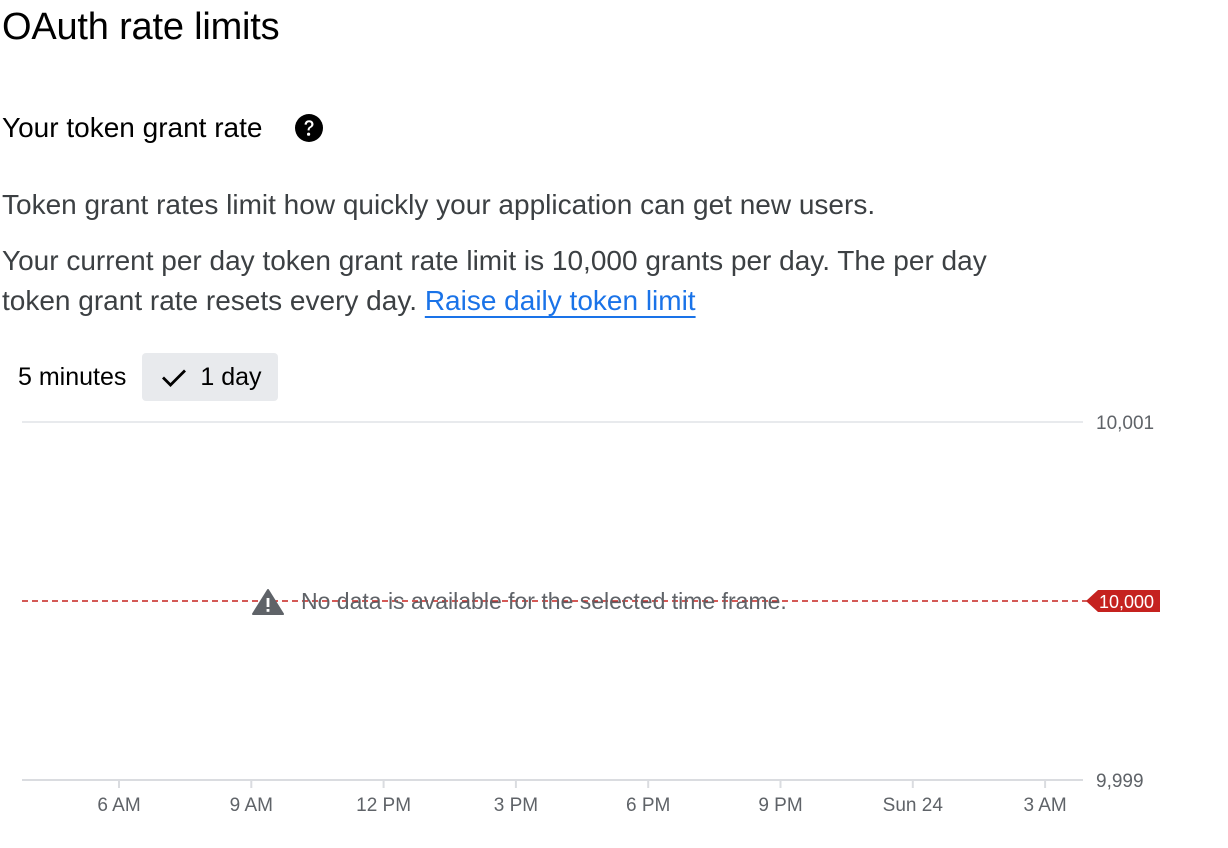  Describe the element at coordinates (383, 805) in the screenshot. I see `x-tick-label: 12 PM` at that location.